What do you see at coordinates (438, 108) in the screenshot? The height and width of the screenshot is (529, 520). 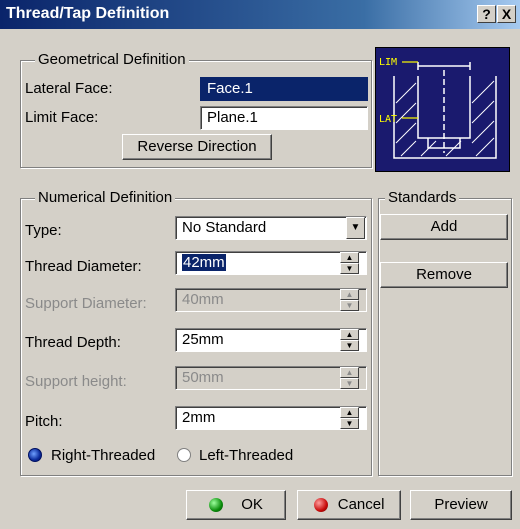 I see `thread-diagram: LIM LAT` at bounding box center [438, 108].